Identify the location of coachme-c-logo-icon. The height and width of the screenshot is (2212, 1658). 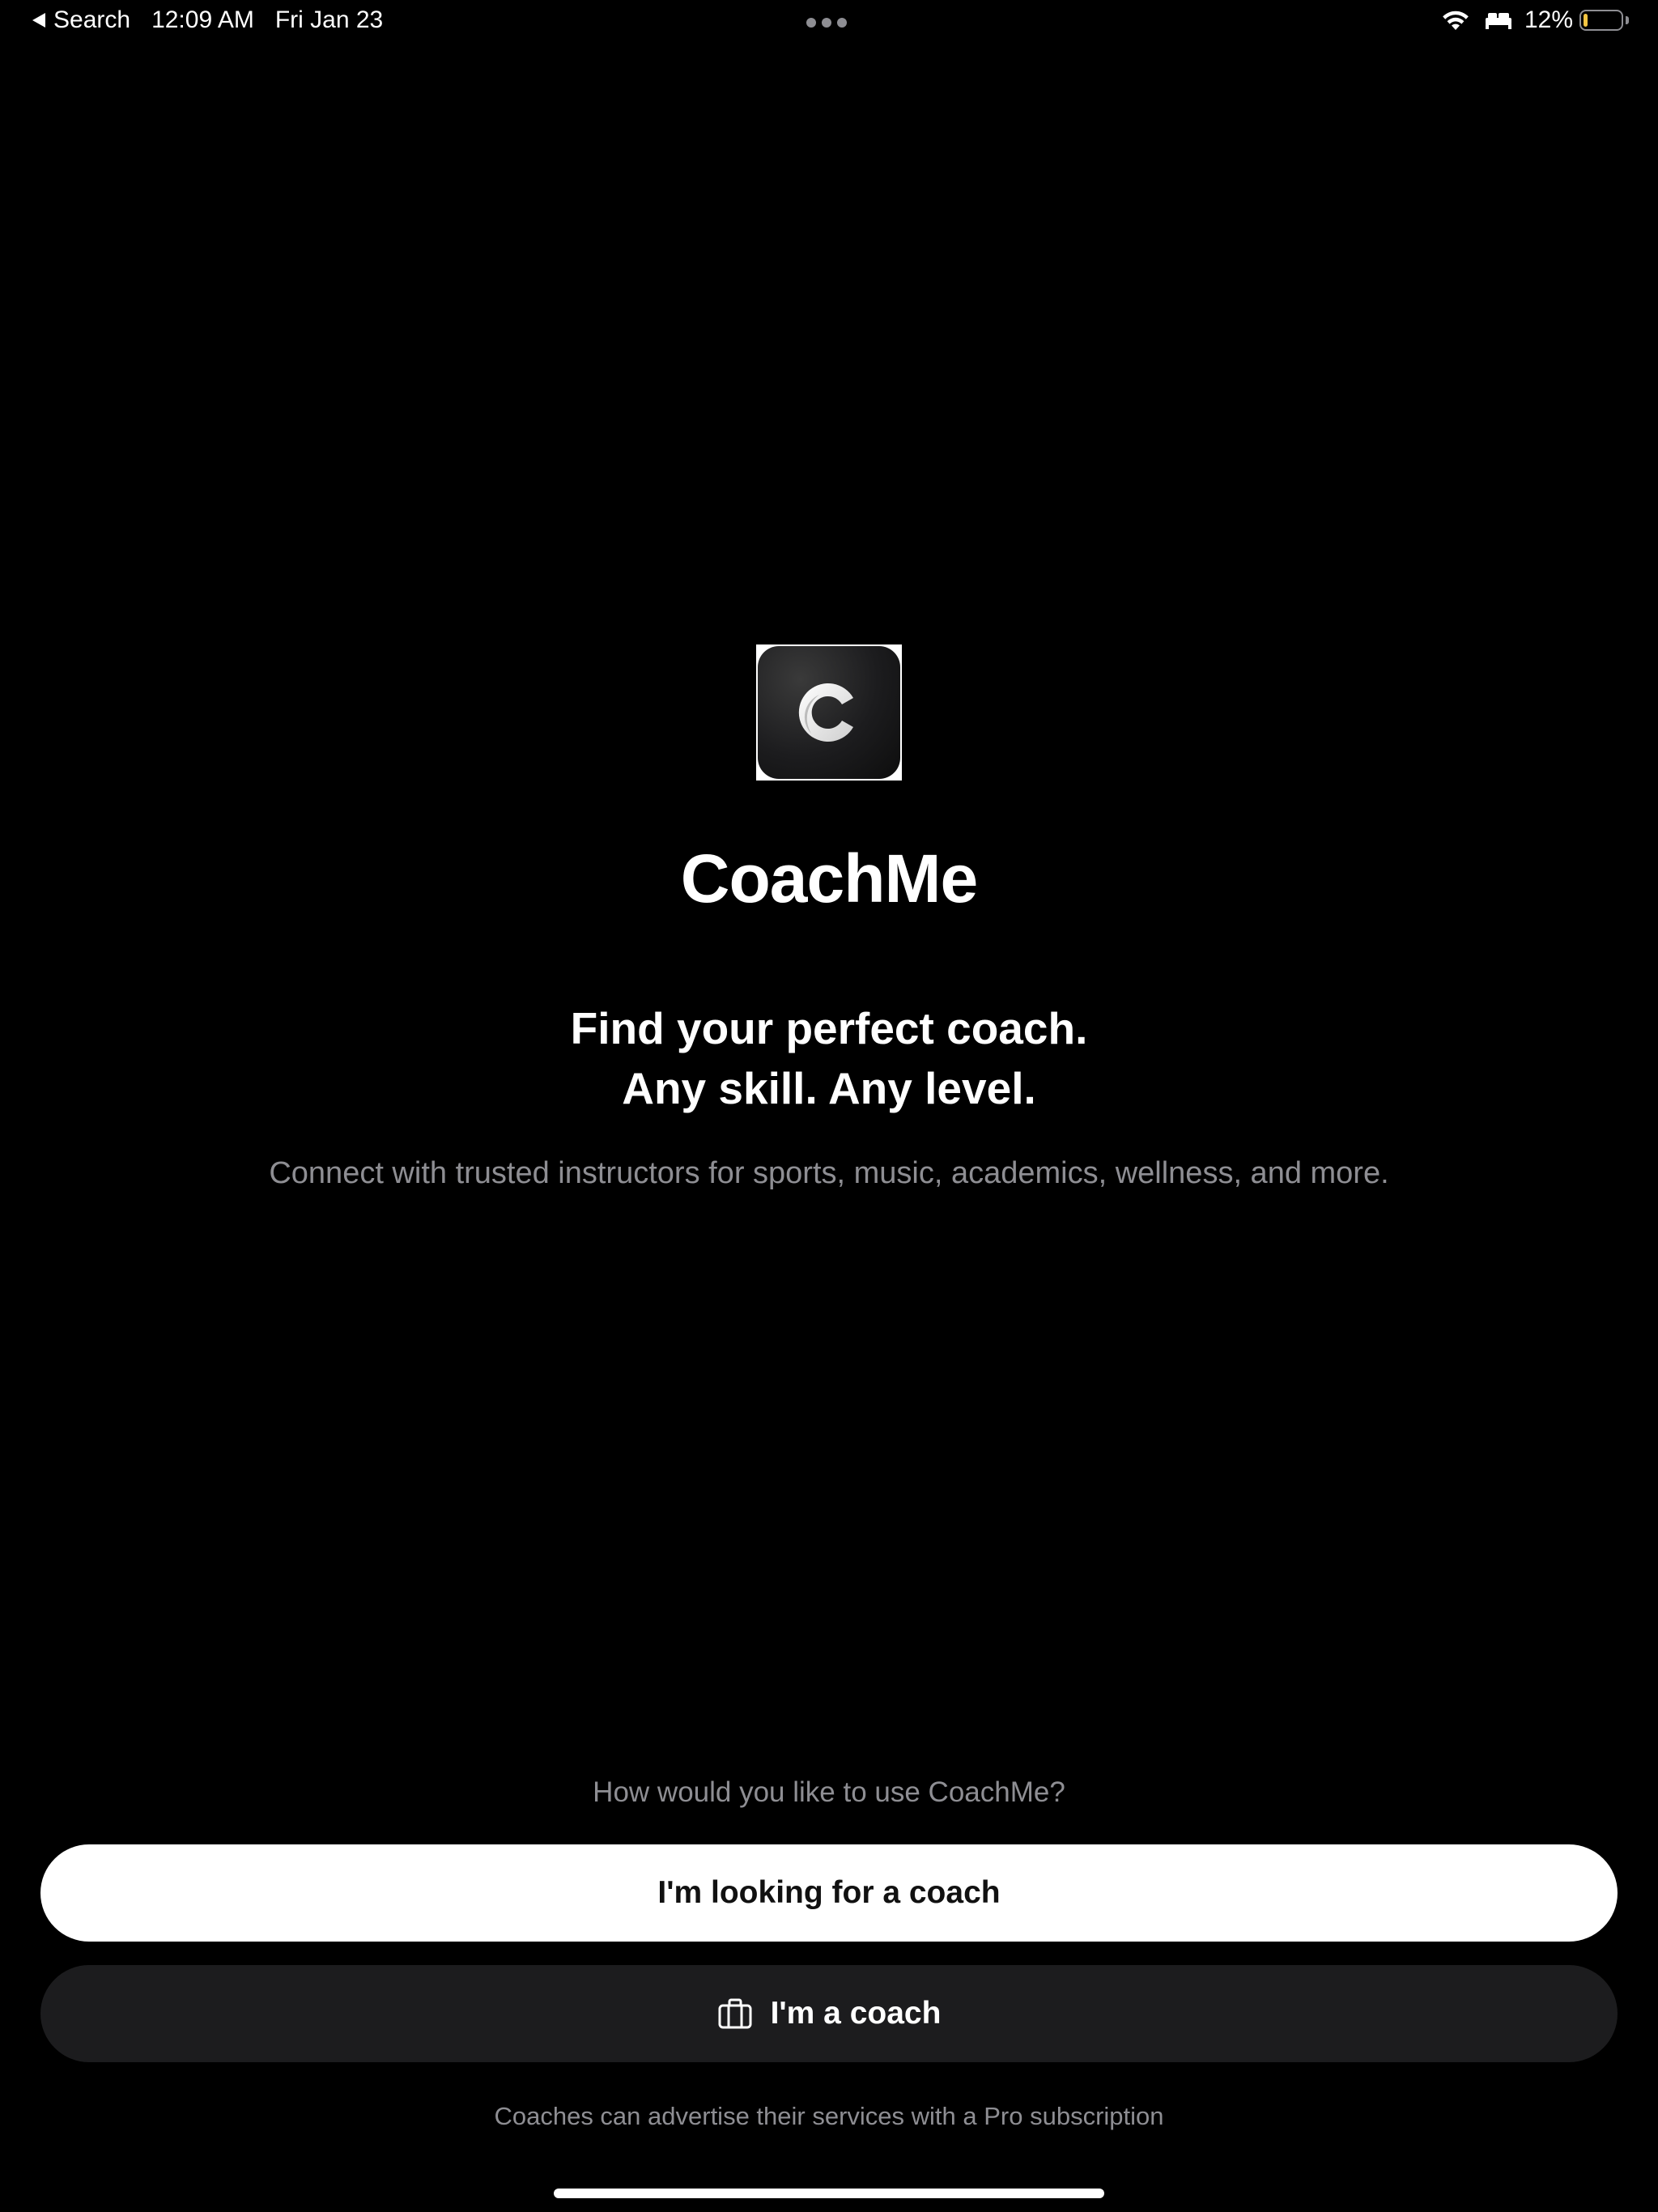
(829, 712).